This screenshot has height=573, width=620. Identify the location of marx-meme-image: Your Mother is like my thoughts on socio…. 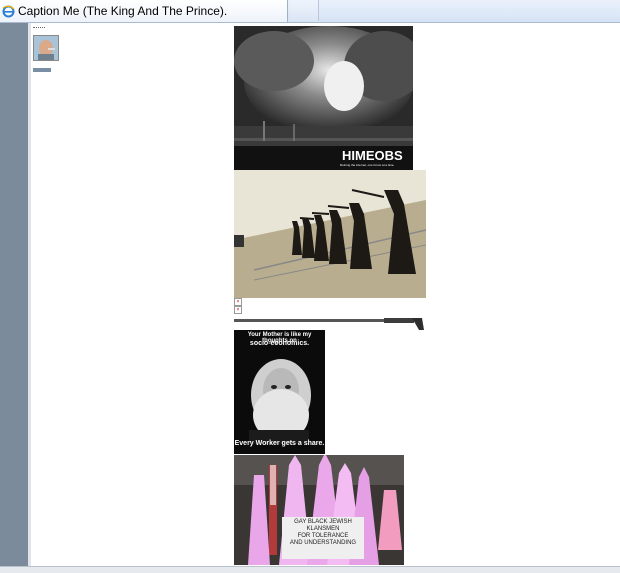
(279, 392).